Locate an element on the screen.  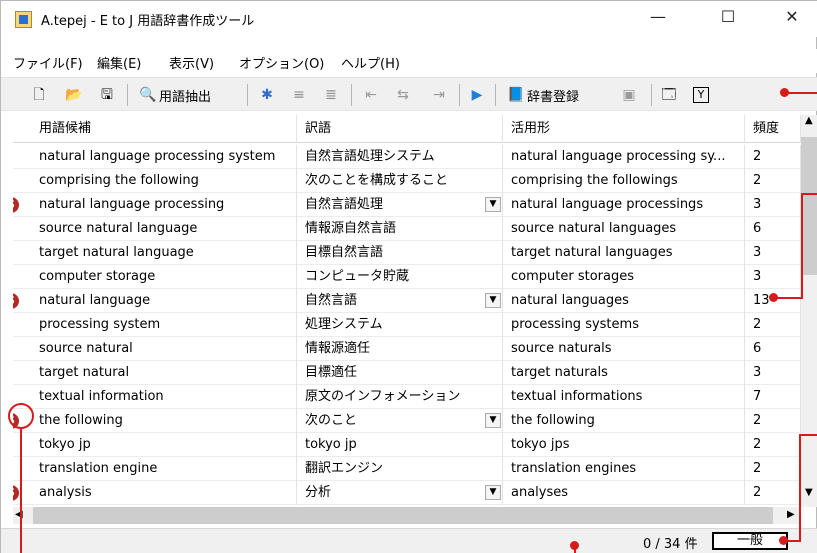
maximize-button: ☐ is located at coordinates (728, 17).